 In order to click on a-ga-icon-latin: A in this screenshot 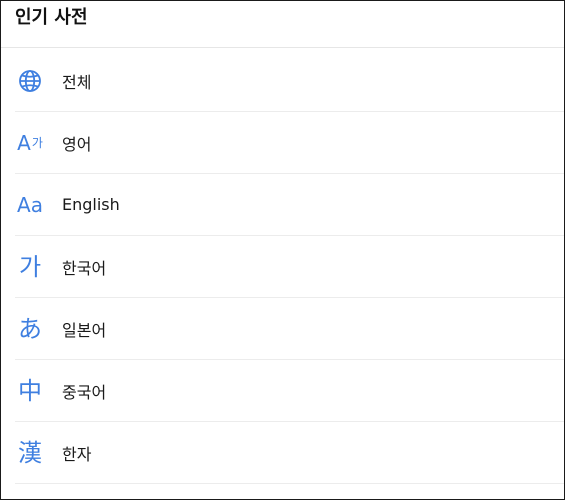, I will do `click(24, 142)`.